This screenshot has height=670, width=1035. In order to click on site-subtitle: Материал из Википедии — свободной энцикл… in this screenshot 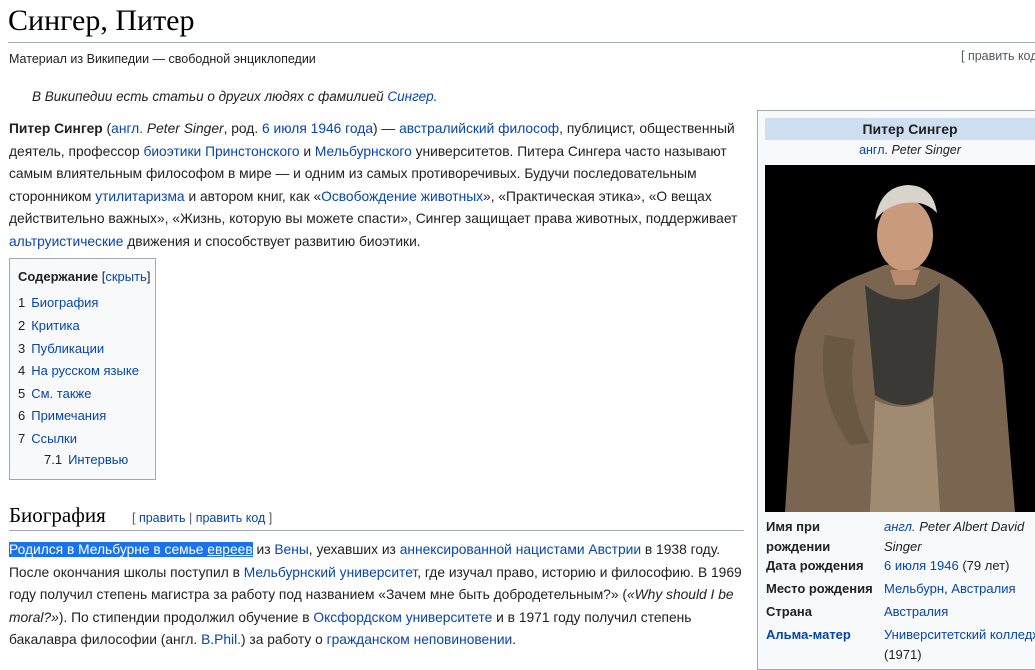, I will do `click(162, 59)`.